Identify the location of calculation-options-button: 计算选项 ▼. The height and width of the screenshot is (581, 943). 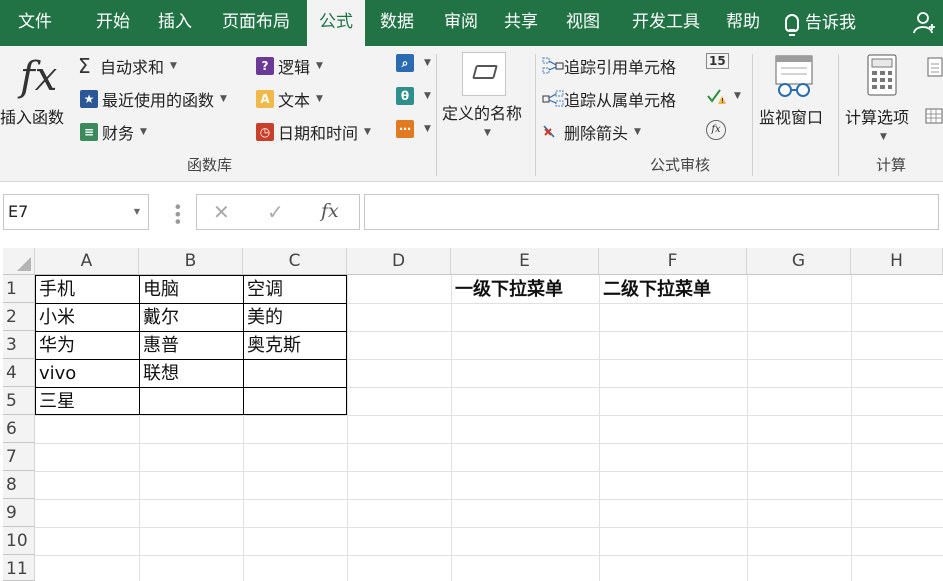
(882, 98).